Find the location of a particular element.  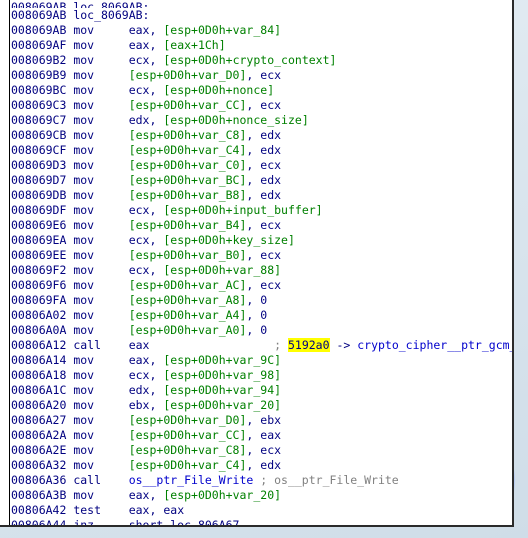

listing-row: 008069B9 mov [esp+0D0h+var_D0], ecx is located at coordinates (261, 75).